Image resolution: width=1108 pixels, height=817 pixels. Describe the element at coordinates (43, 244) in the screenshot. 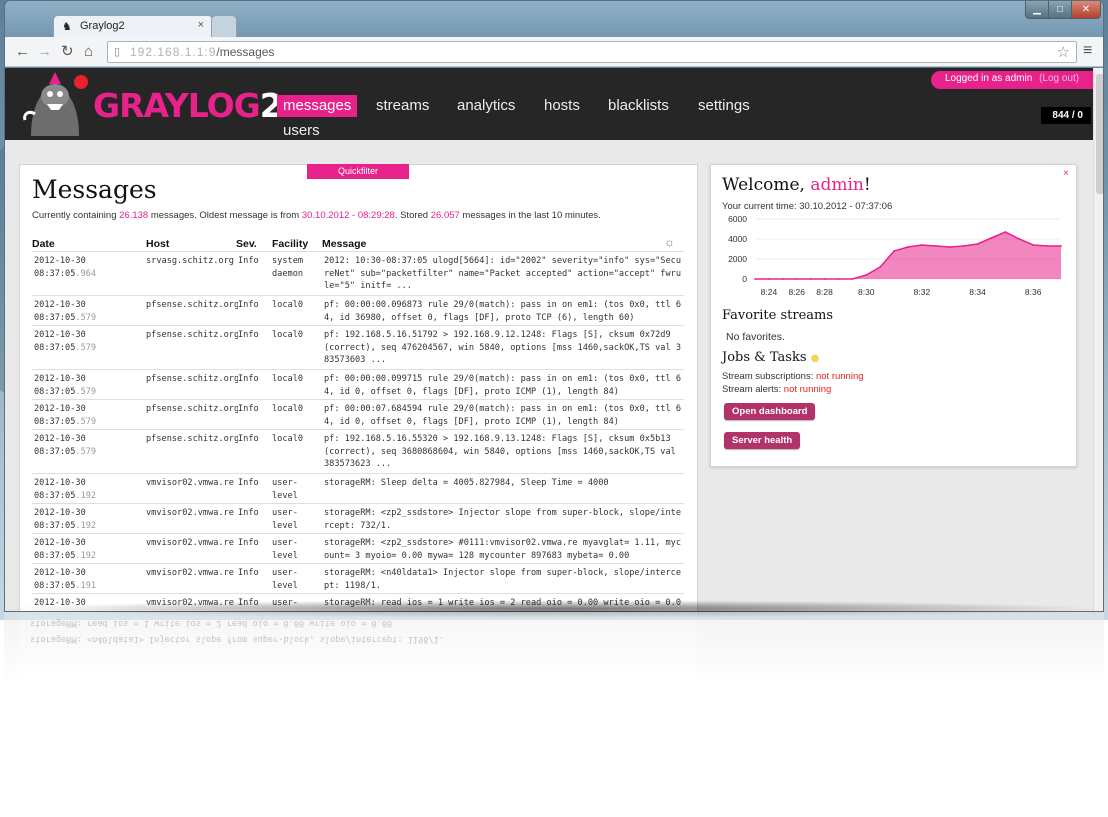

I see `column-header-date: Date` at that location.